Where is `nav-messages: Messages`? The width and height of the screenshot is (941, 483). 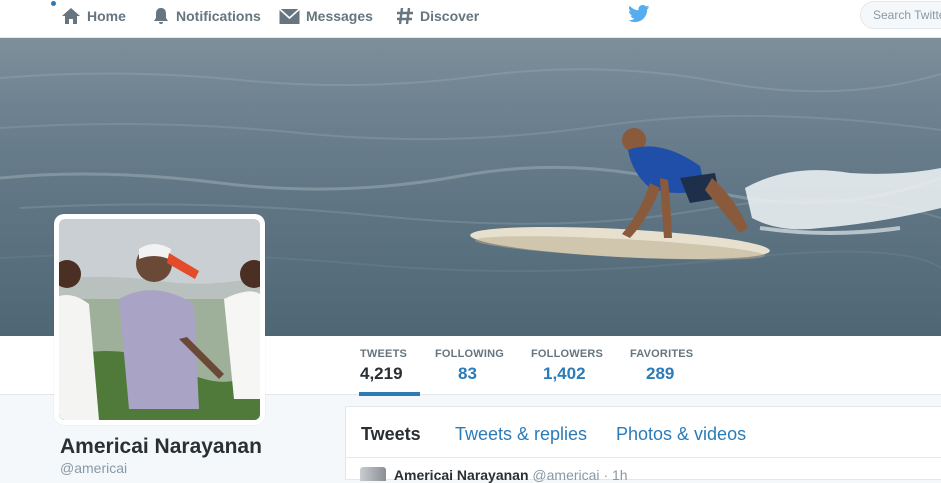
nav-messages: Messages is located at coordinates (326, 16).